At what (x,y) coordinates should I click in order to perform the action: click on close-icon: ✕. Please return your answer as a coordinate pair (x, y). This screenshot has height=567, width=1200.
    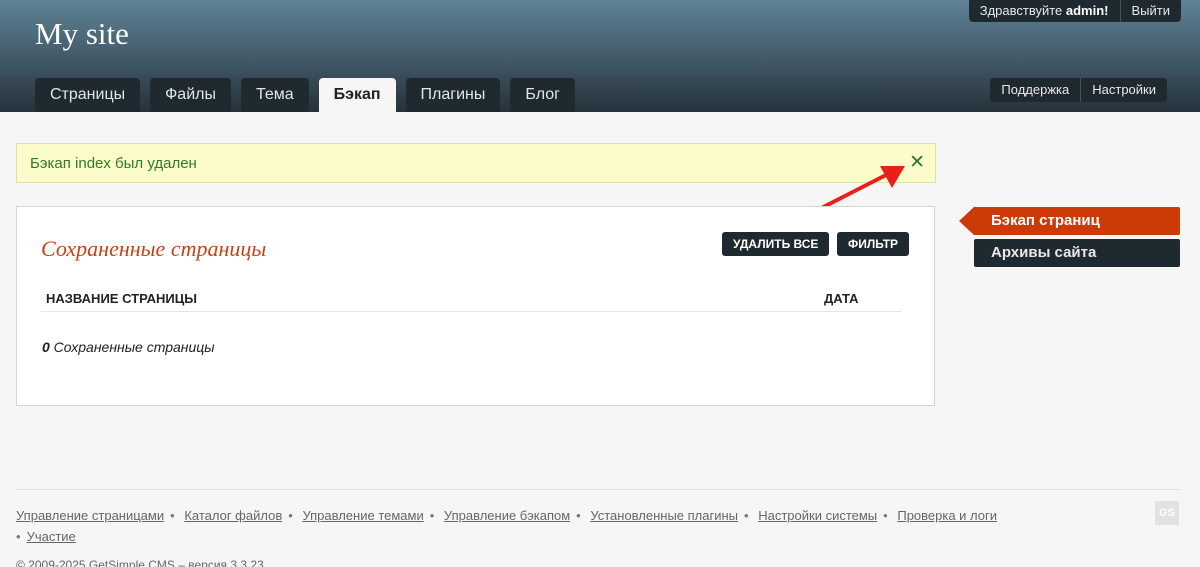
    Looking at the image, I should click on (917, 163).